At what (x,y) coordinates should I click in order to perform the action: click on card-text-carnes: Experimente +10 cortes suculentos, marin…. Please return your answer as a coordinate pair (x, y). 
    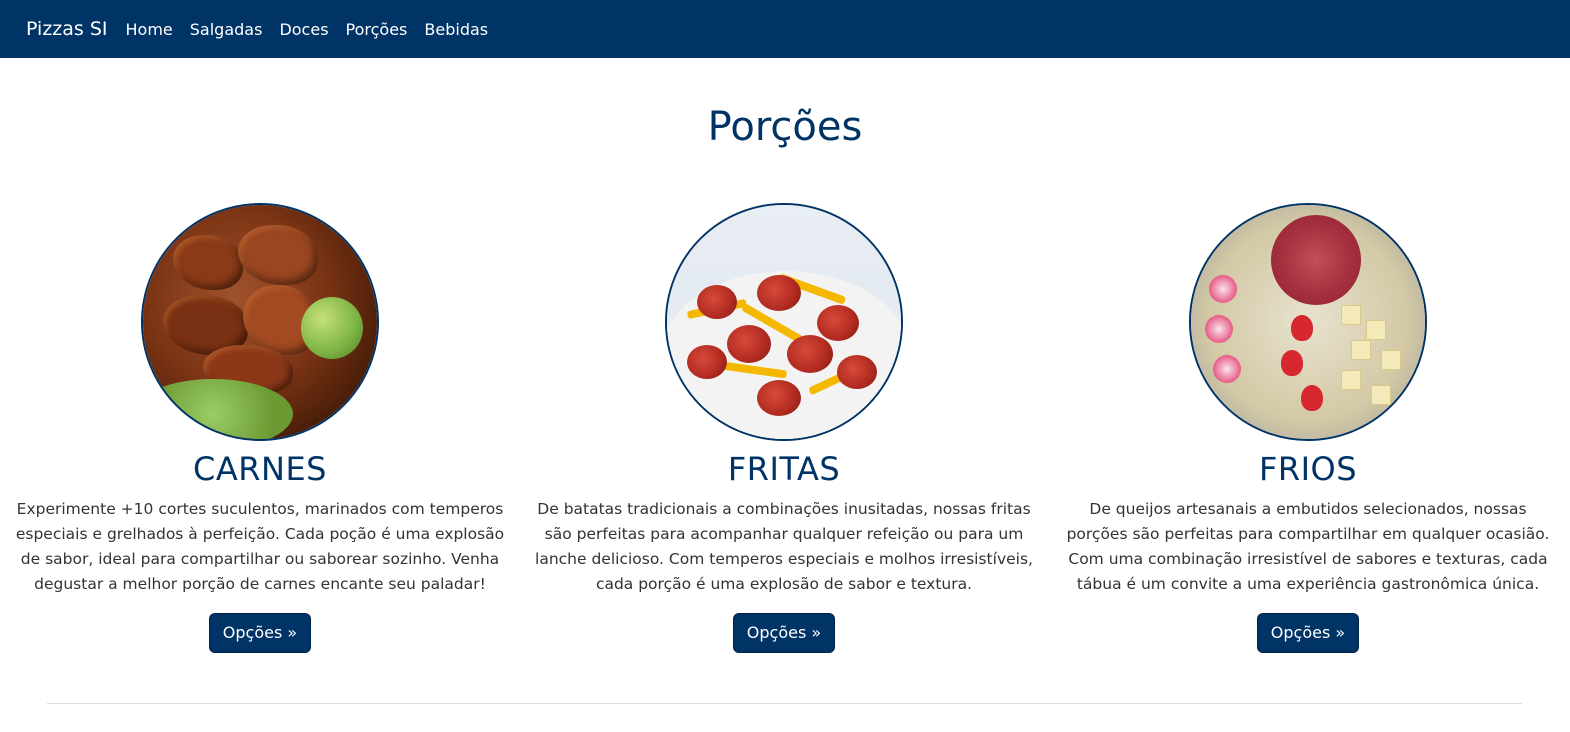
    Looking at the image, I should click on (260, 546).